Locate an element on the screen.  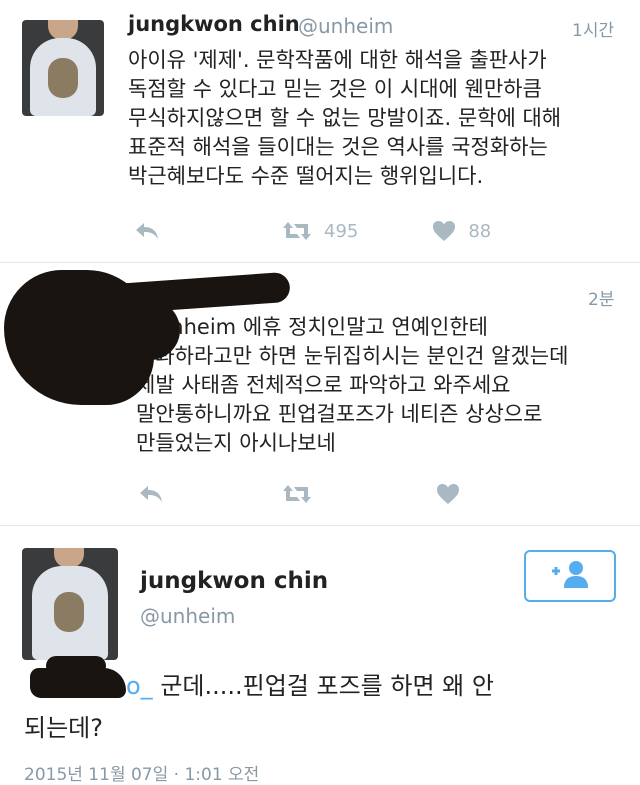
tweet-actions is located at coordinates (299, 494).